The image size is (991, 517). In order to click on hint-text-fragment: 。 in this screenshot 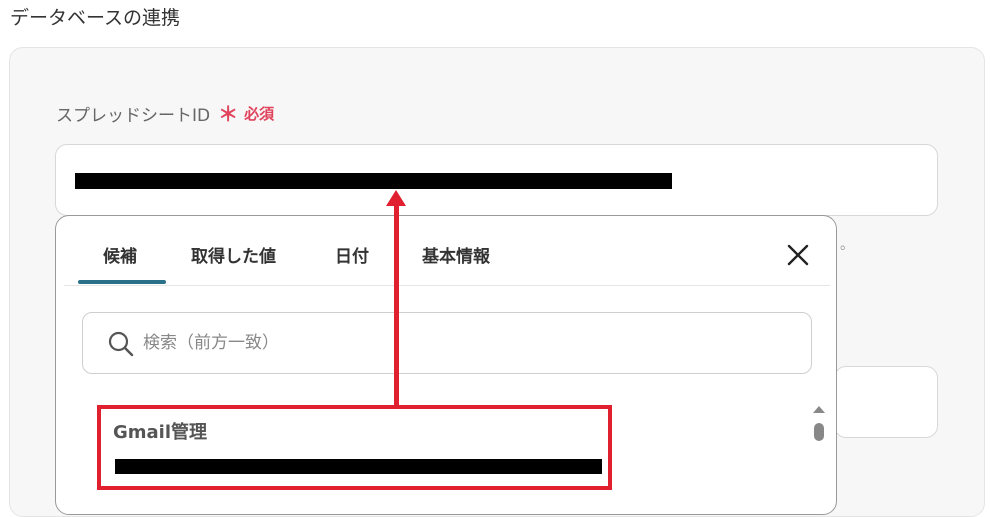, I will do `click(847, 245)`.